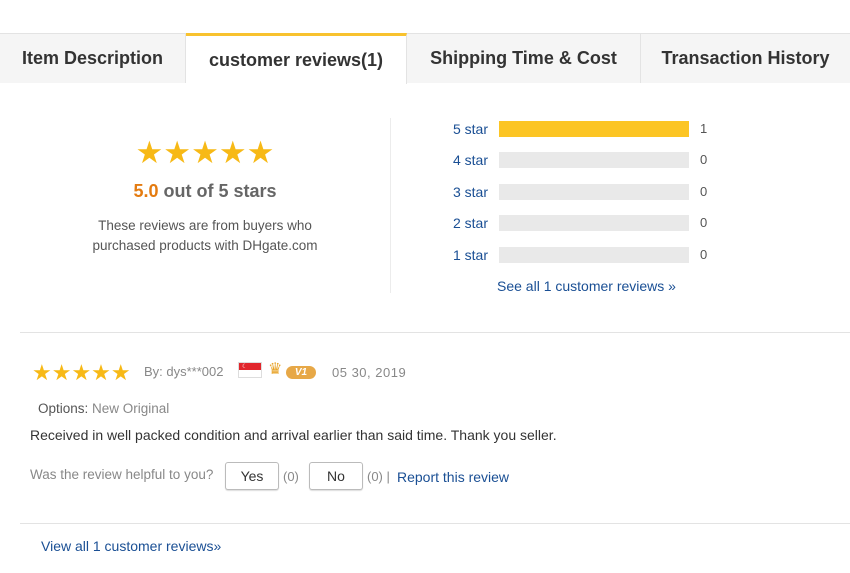 The image size is (850, 573). What do you see at coordinates (390, 205) in the screenshot?
I see `summary-divider` at bounding box center [390, 205].